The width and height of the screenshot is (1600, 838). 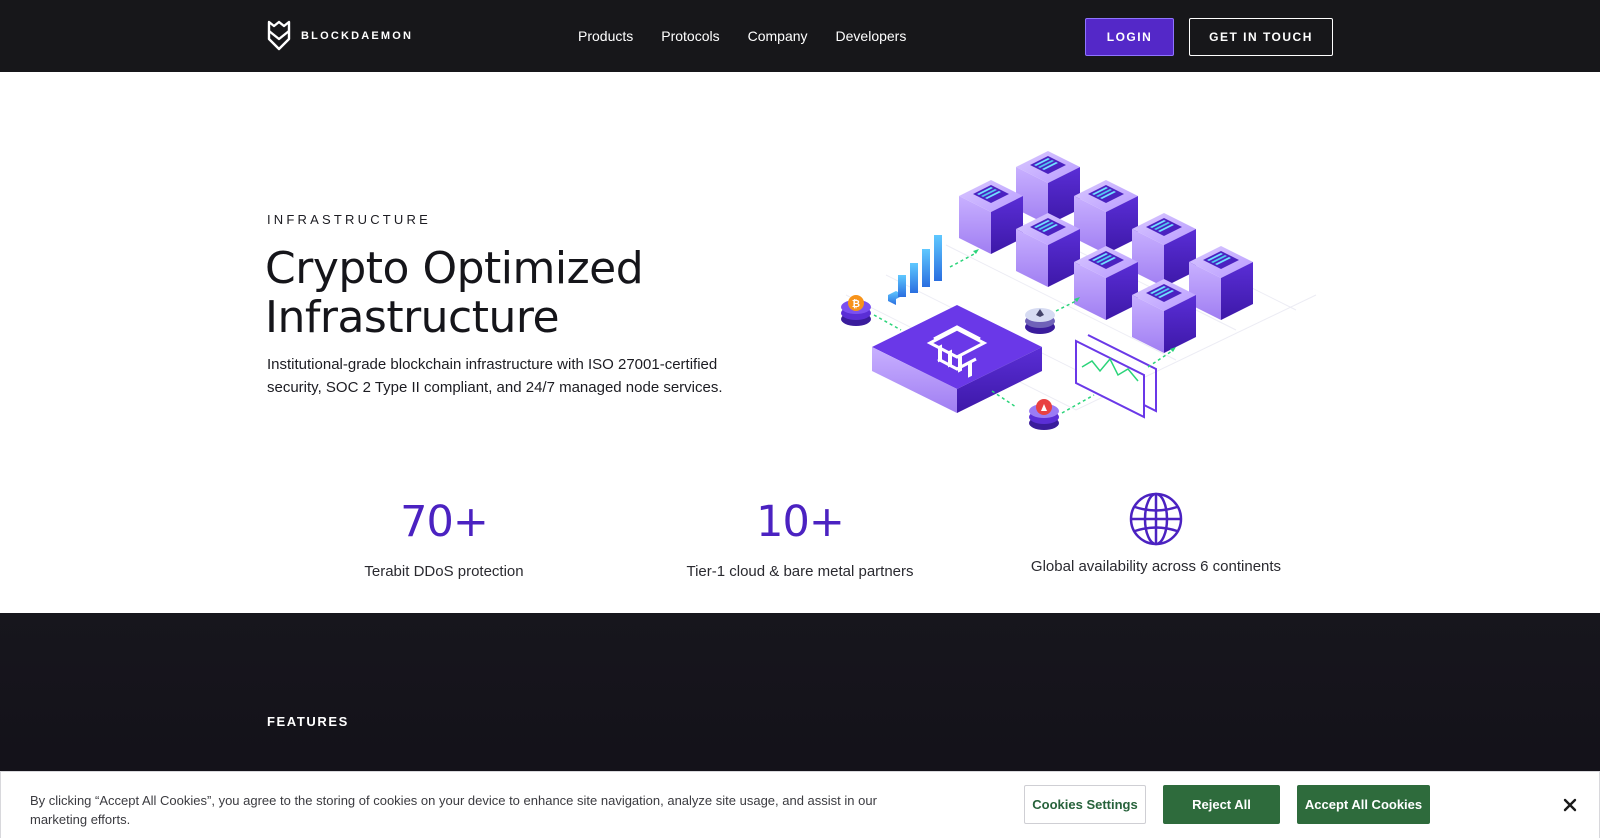 I want to click on globe-icon, so click(x=1156, y=519).